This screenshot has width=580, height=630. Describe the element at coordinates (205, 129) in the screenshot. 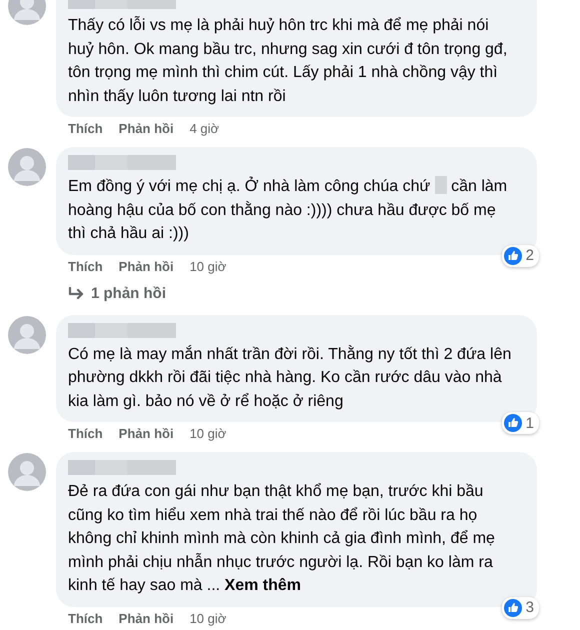

I see `timestamp: 4 giờ` at that location.